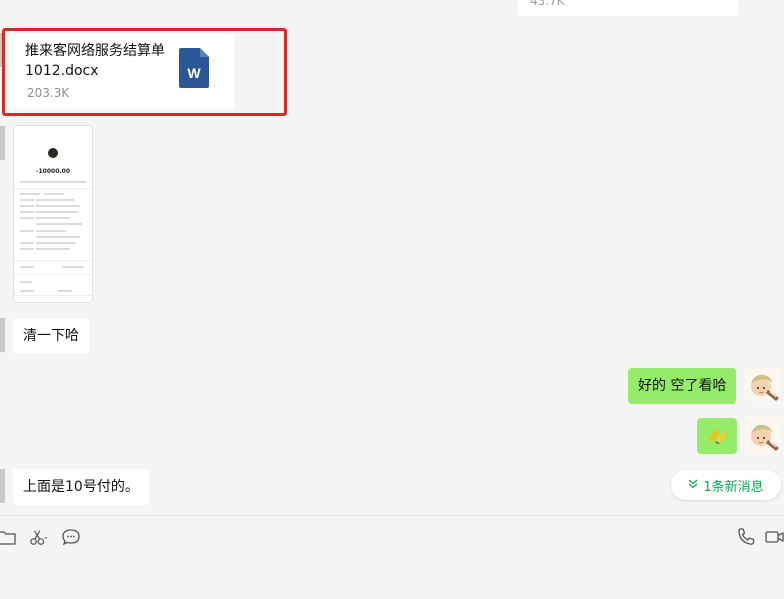  What do you see at coordinates (693, 485) in the screenshot?
I see `double-chevron-down-icon` at bounding box center [693, 485].